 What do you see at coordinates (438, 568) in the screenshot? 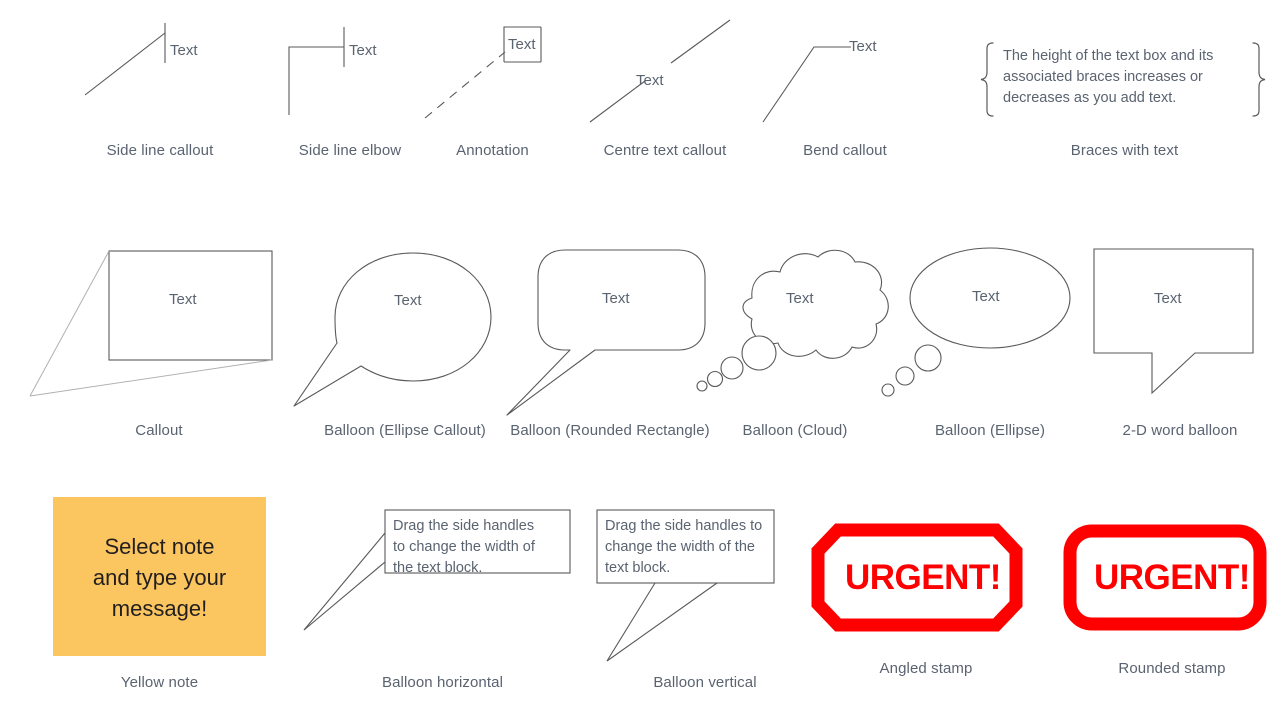
I see `balloon-horizontal-line-3: the text block.` at bounding box center [438, 568].